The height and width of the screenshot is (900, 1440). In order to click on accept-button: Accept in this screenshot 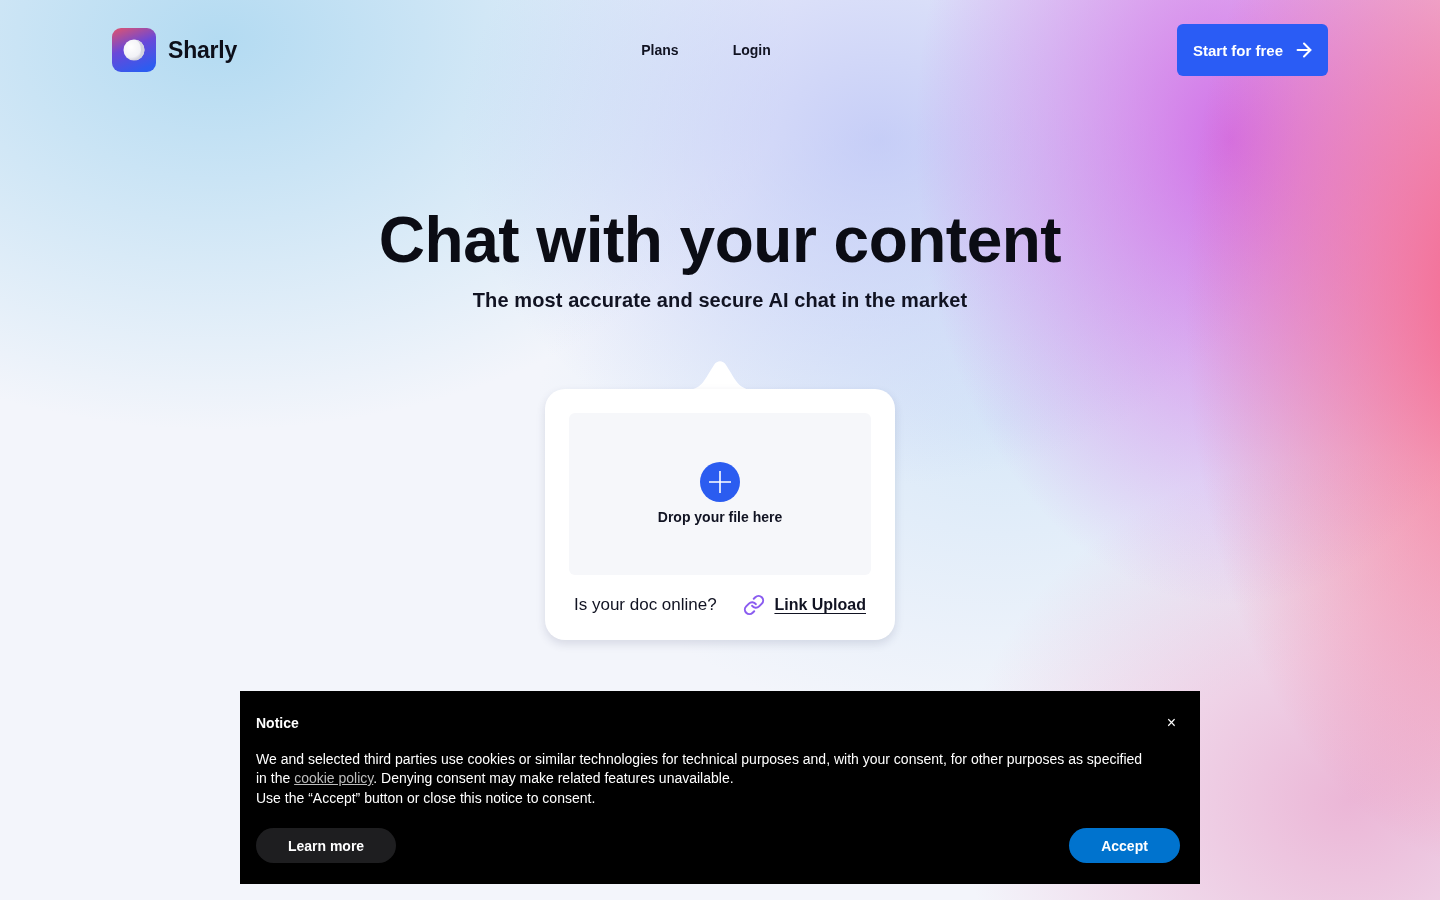, I will do `click(1124, 845)`.